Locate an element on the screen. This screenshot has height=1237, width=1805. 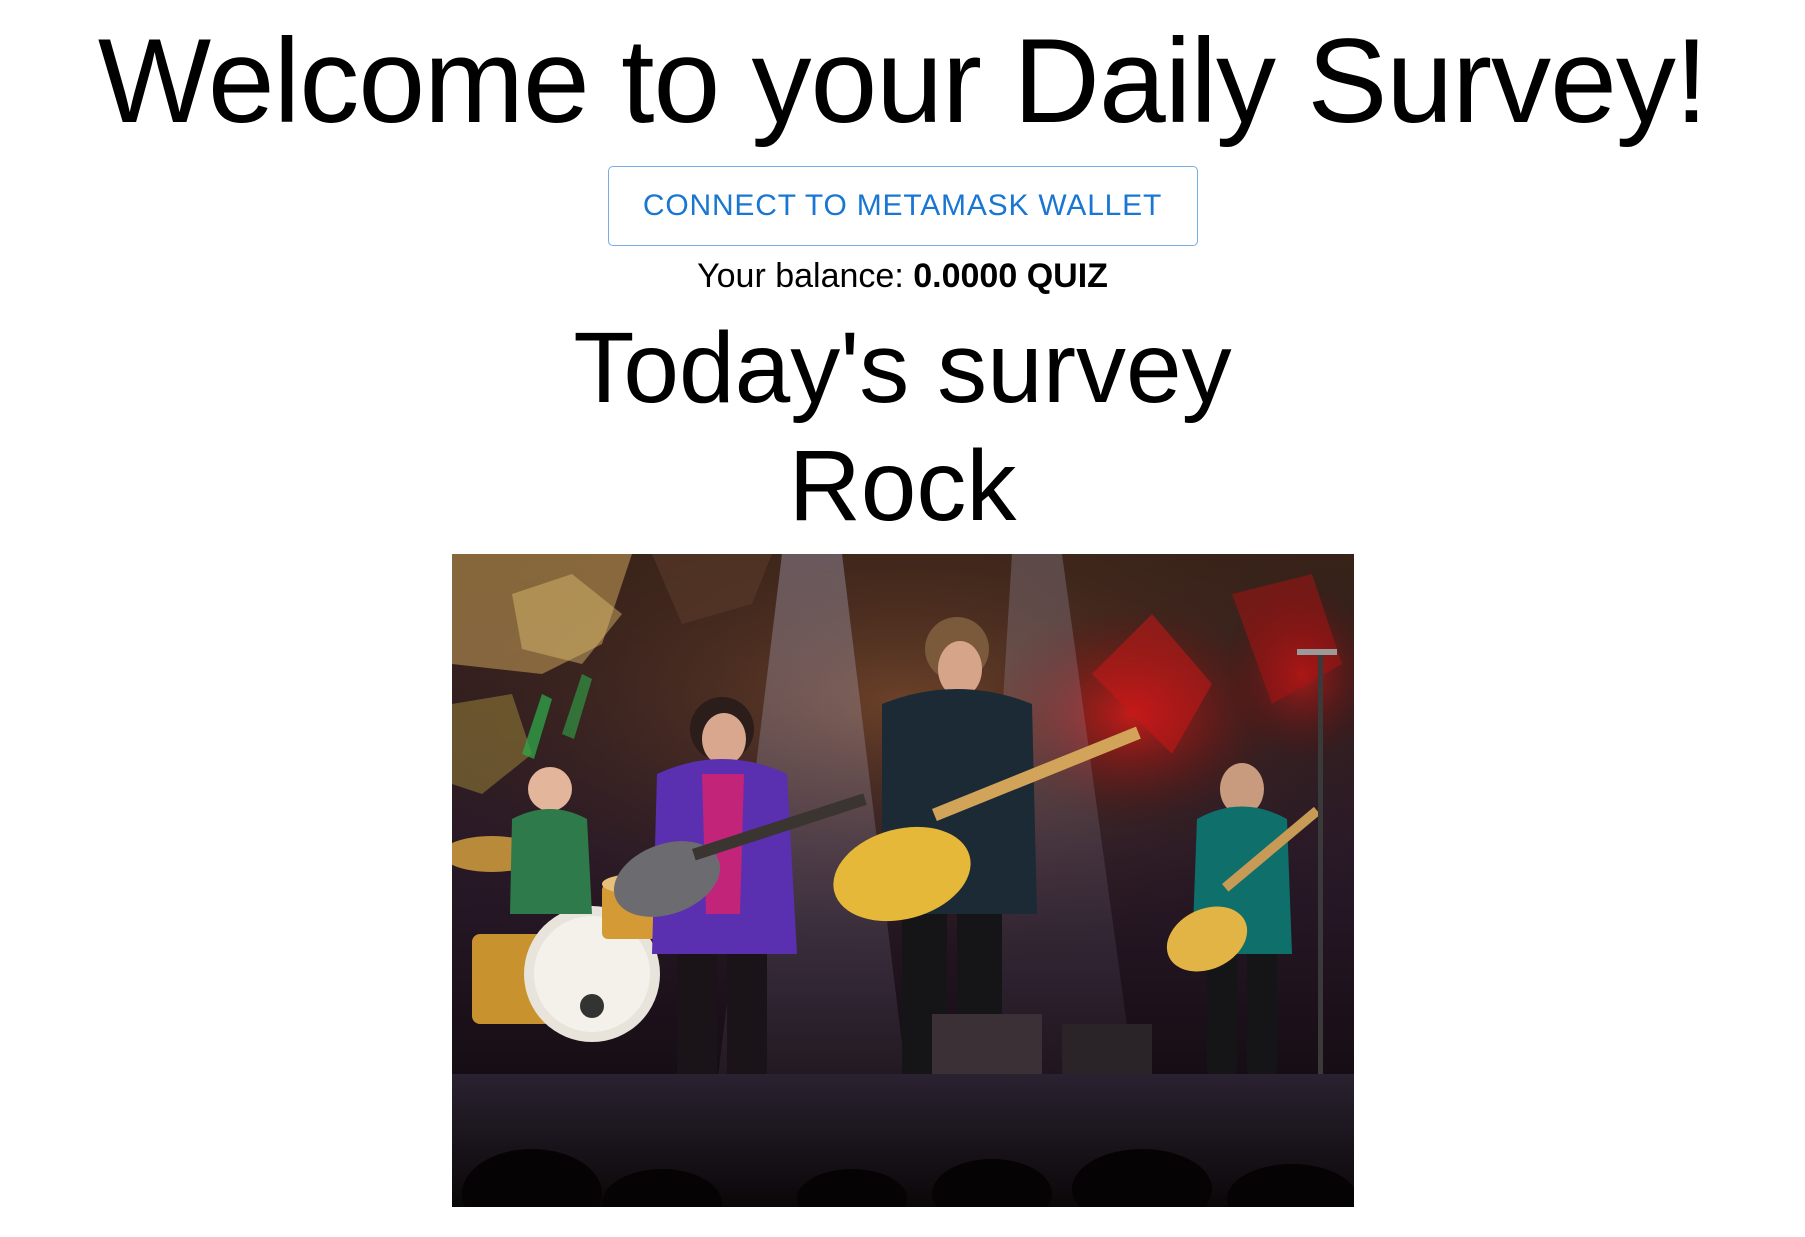
survey-topic: Rock is located at coordinates (902, 486).